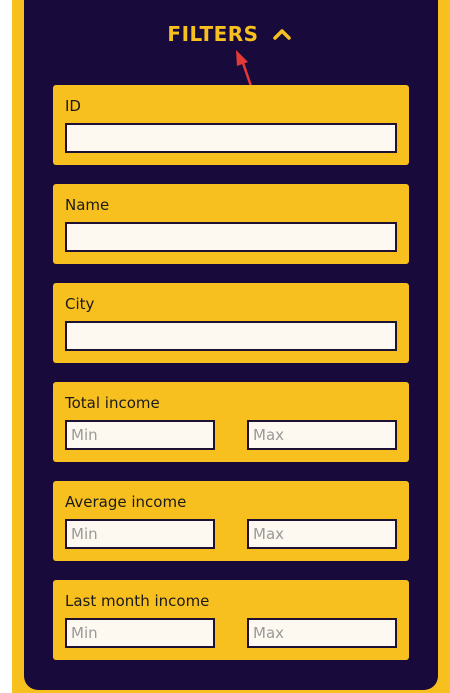  I want to click on average-income-filter-card: Average income, so click(231, 521).